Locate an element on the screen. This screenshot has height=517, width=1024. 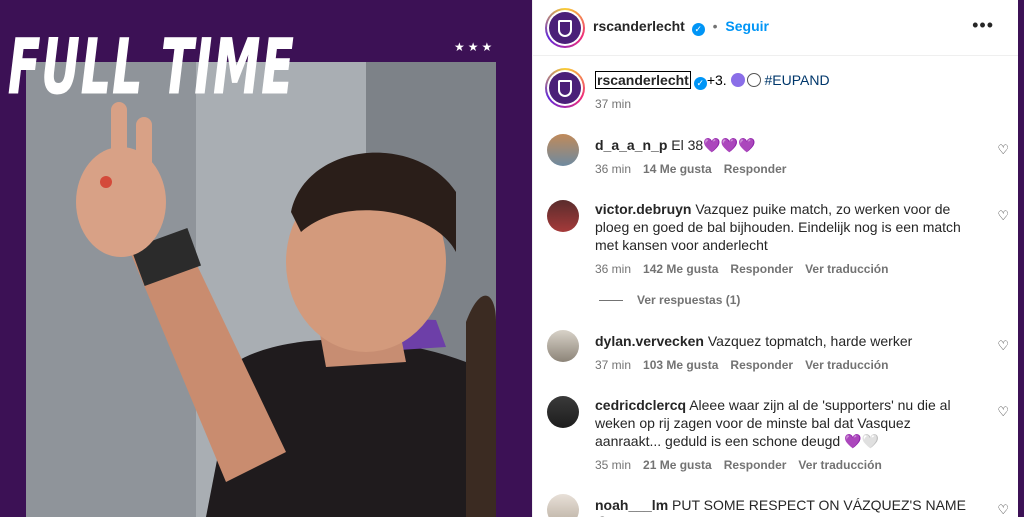
media-title: FULL TIME is located at coordinates (151, 67).